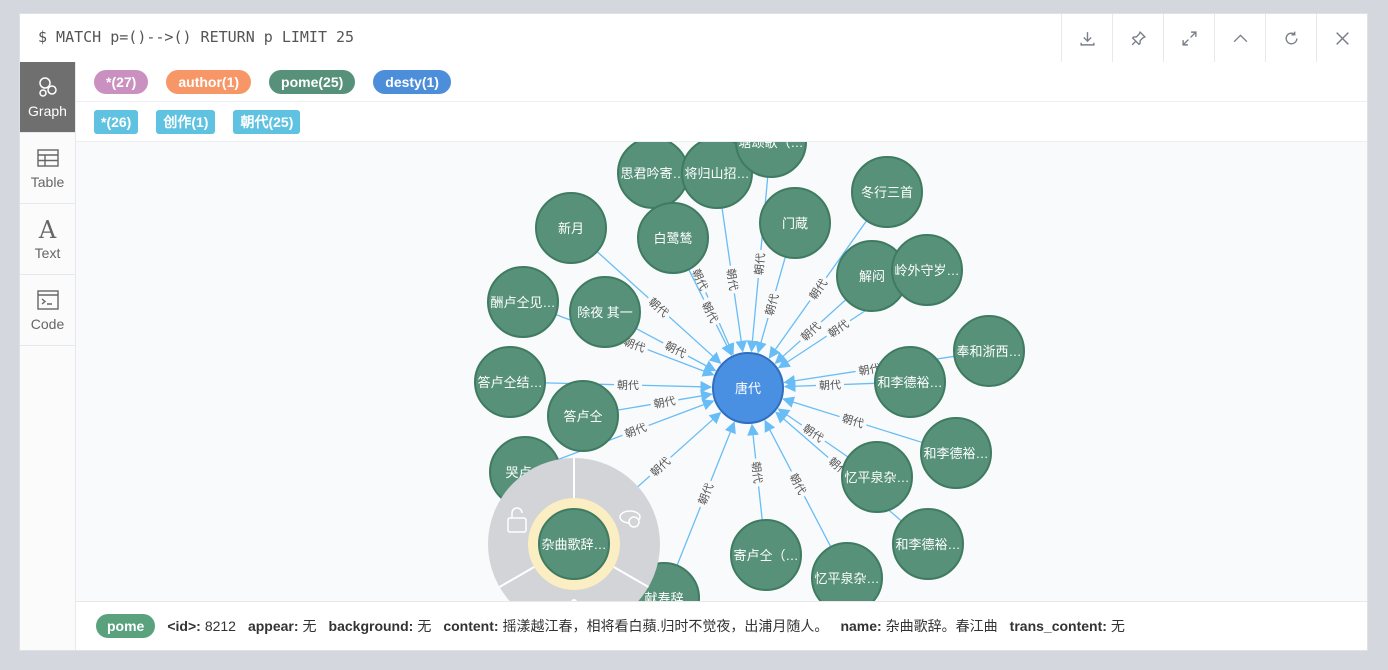  Describe the element at coordinates (1137, 38) in the screenshot. I see `pin-icon` at that location.